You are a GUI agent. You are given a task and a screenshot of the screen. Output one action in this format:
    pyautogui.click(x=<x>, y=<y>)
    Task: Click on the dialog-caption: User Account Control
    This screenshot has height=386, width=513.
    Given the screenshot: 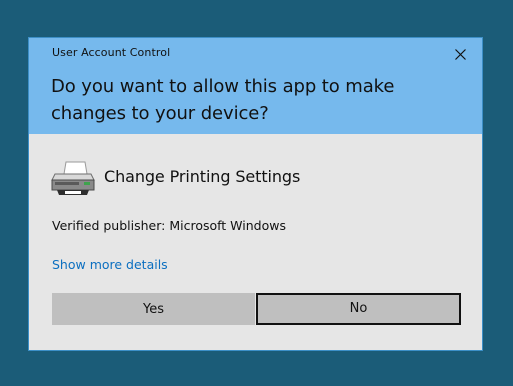 What is the action you would take?
    pyautogui.click(x=111, y=52)
    